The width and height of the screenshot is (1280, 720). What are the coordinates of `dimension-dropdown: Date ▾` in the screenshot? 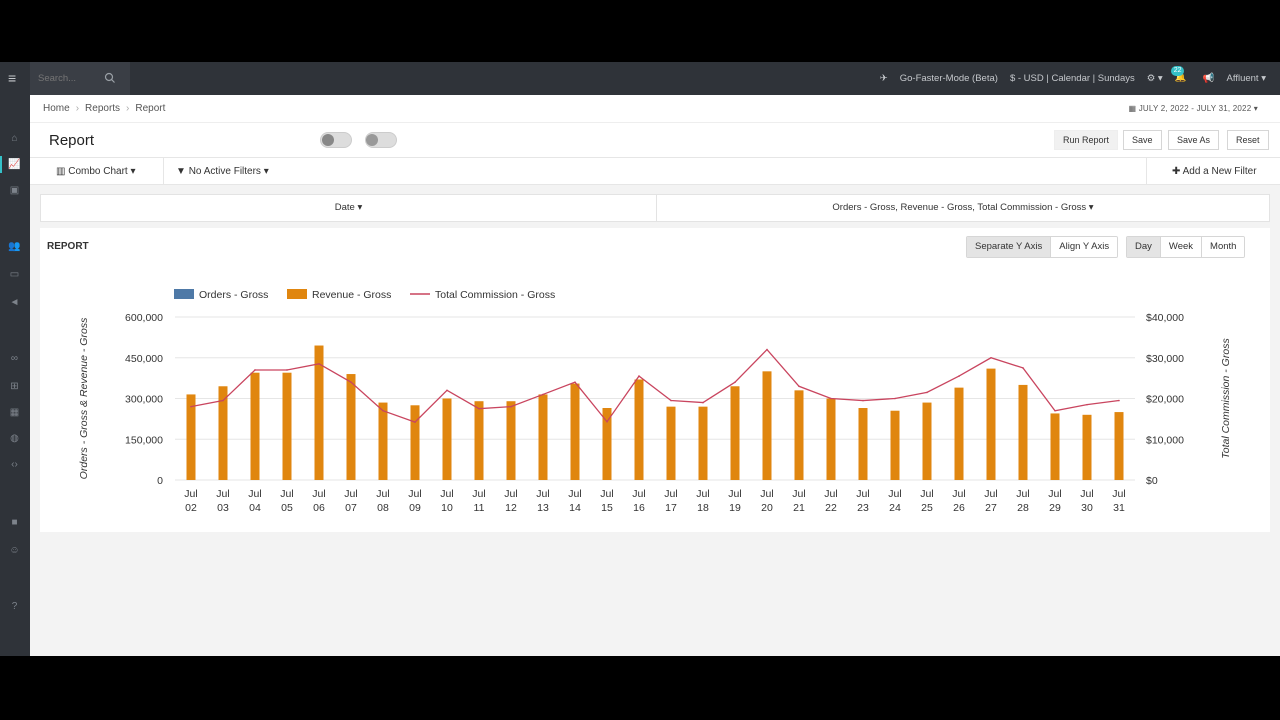 It's located at (348, 208).